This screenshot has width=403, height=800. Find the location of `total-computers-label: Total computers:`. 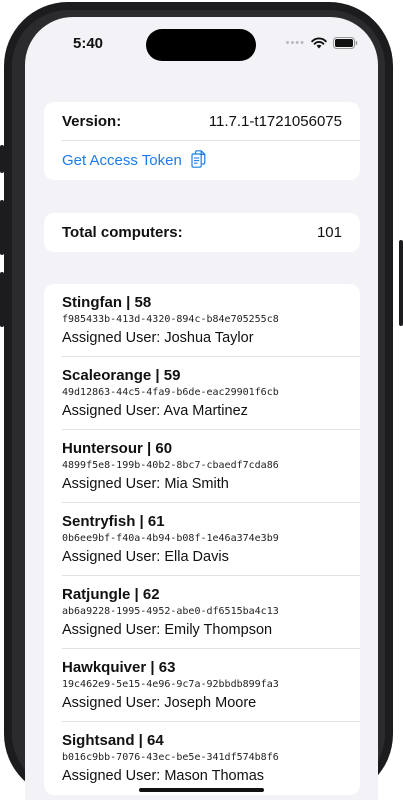

total-computers-label: Total computers: is located at coordinates (122, 232).